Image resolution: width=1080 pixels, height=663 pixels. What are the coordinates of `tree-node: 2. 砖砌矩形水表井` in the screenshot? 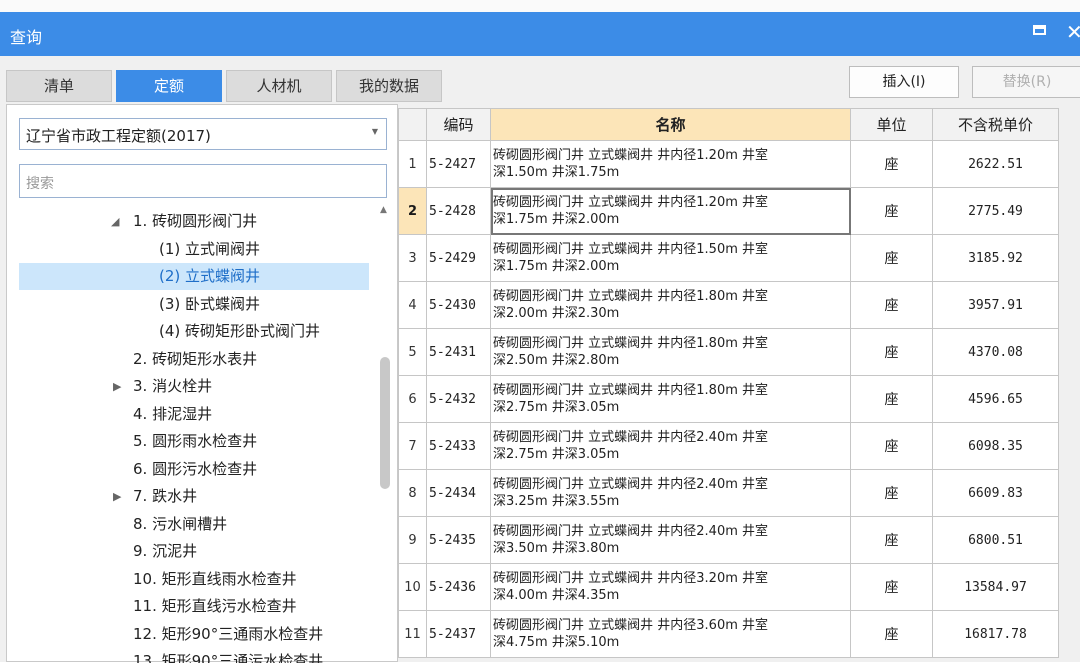 It's located at (194, 359).